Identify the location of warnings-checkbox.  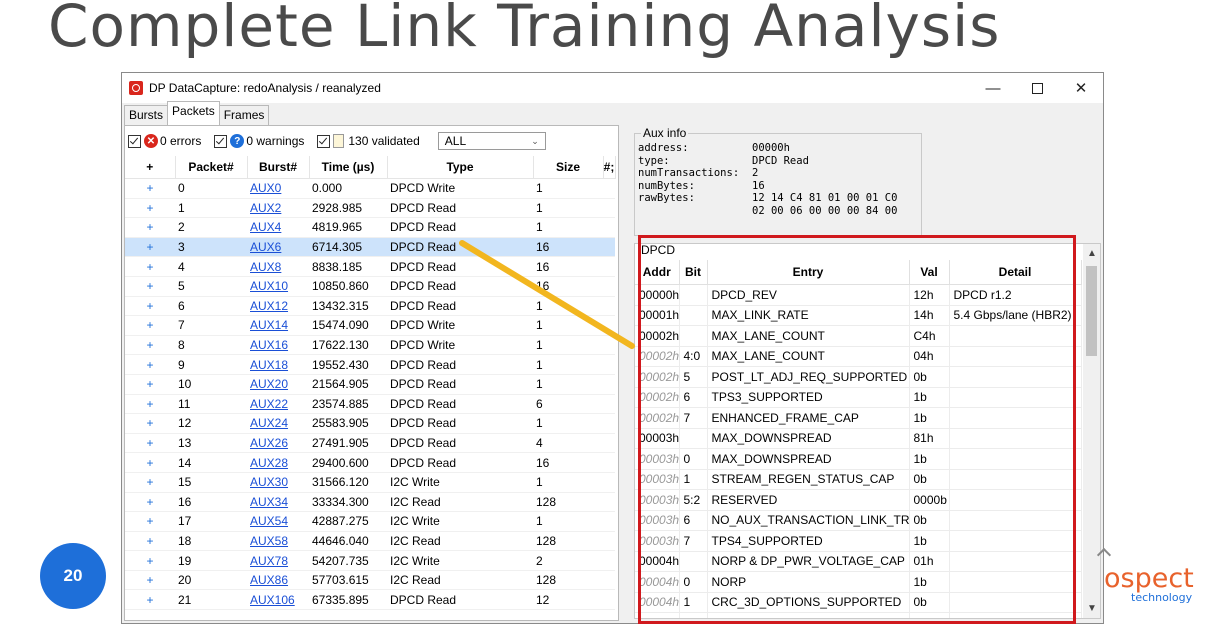
(221, 141).